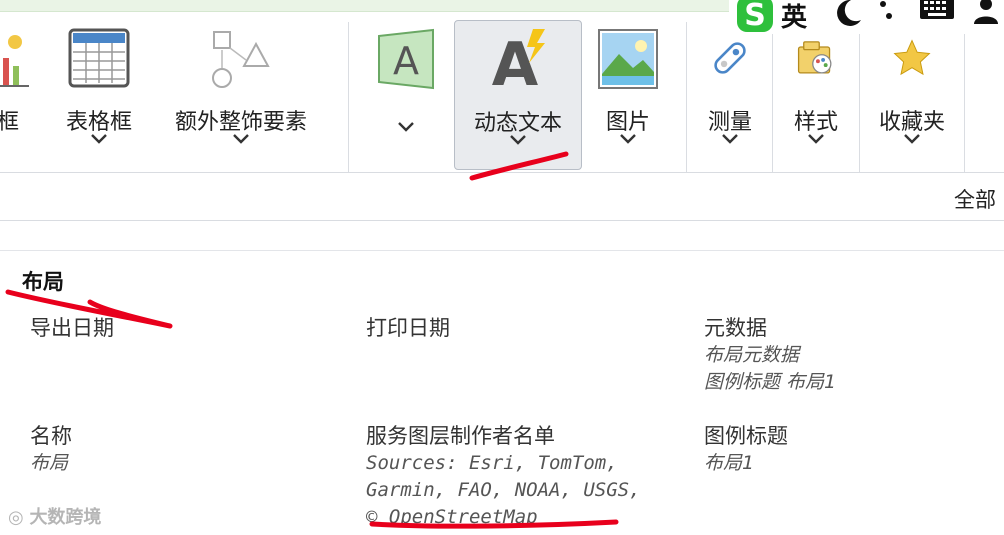  I want to click on name-item: 名称 布局, so click(190, 449).